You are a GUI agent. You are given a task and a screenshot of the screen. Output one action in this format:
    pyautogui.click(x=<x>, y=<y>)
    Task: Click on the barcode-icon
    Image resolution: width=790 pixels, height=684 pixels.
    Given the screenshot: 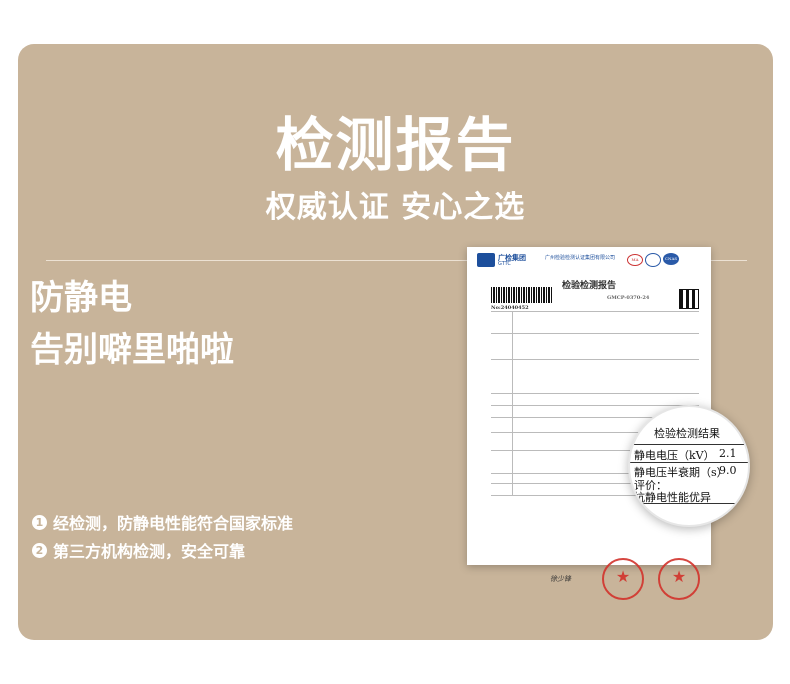 What is the action you would take?
    pyautogui.click(x=522, y=295)
    